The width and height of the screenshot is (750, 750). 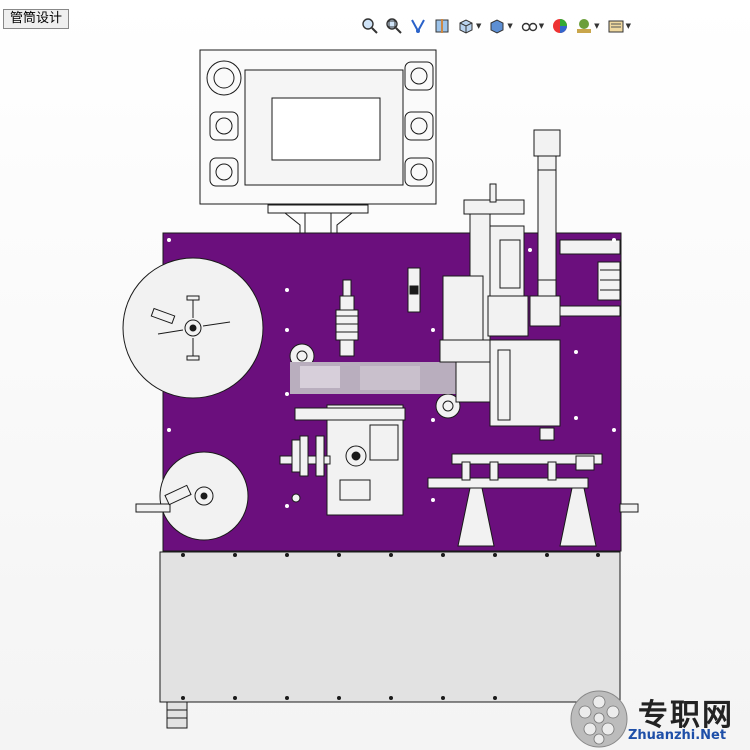 I want to click on watermark-url: Zhuanzhi.Net, so click(x=677, y=735).